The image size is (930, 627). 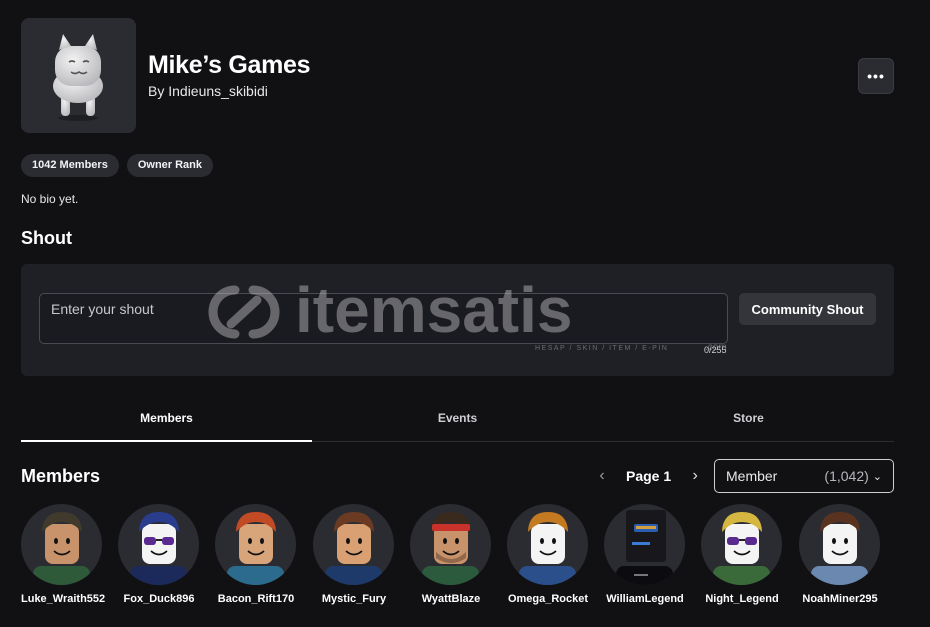 What do you see at coordinates (715, 350) in the screenshot?
I see `shout-char-count: 0/255` at bounding box center [715, 350].